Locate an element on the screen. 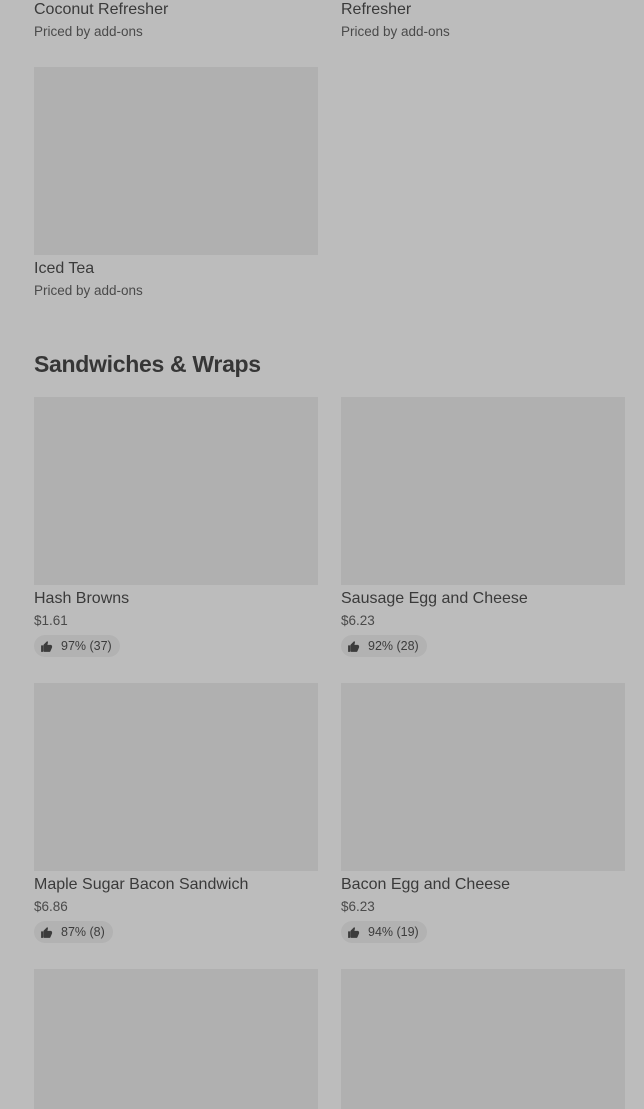 The height and width of the screenshot is (1109, 644). rating-text: 87% (8) is located at coordinates (83, 932).